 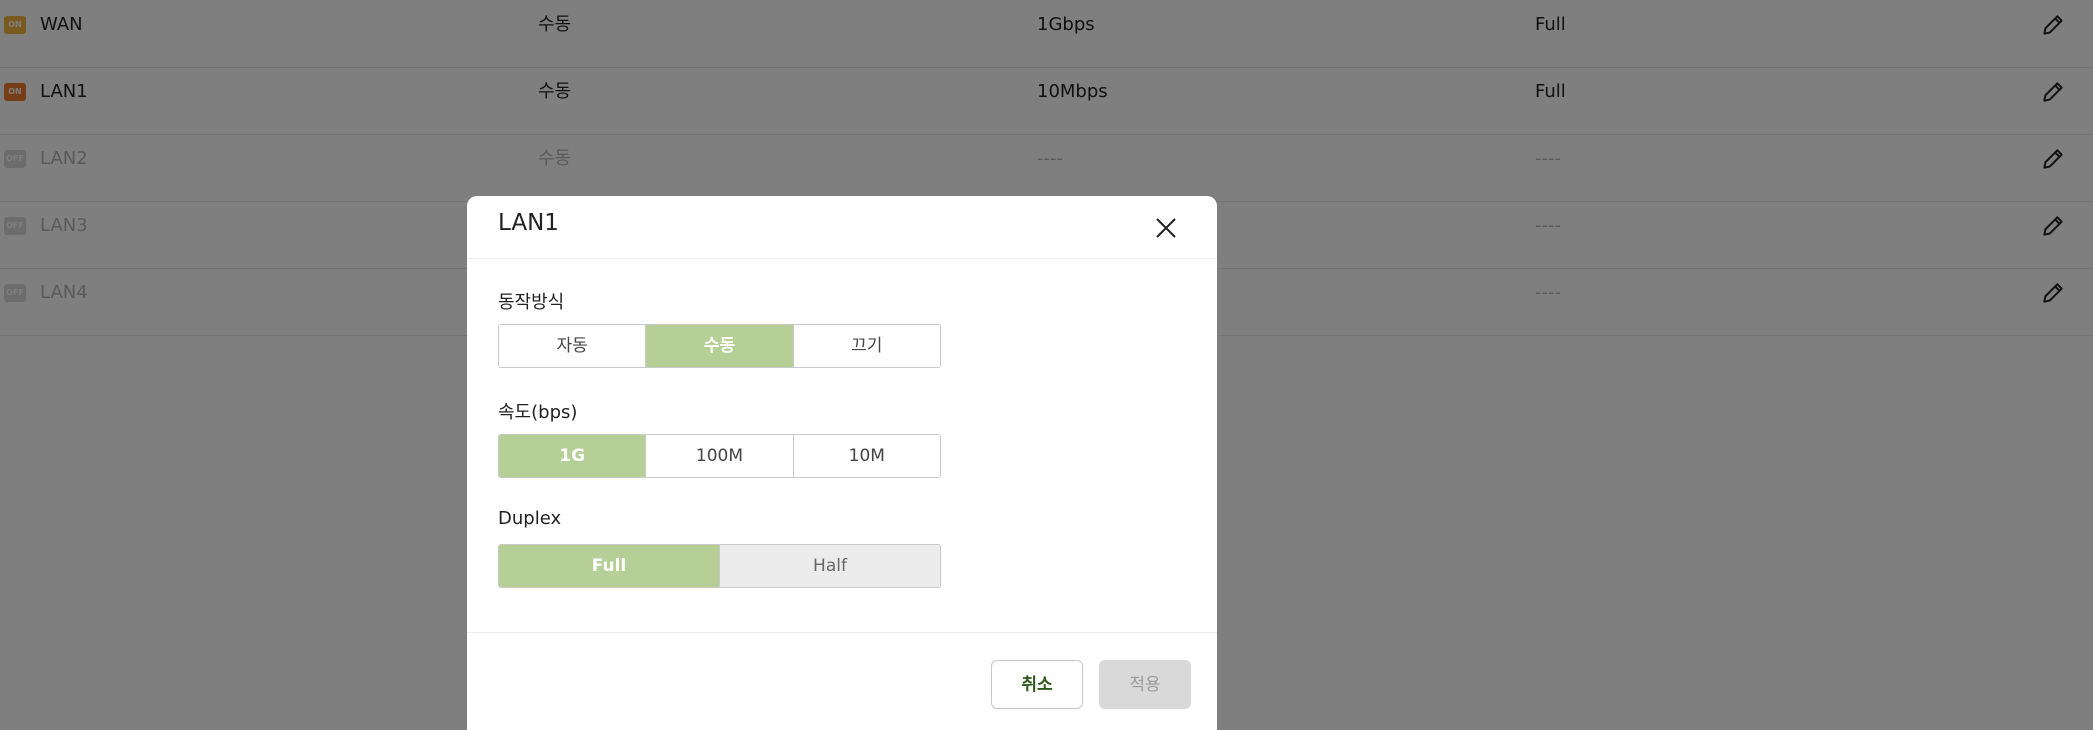 I want to click on mode-label: 동작방식, so click(x=531, y=302).